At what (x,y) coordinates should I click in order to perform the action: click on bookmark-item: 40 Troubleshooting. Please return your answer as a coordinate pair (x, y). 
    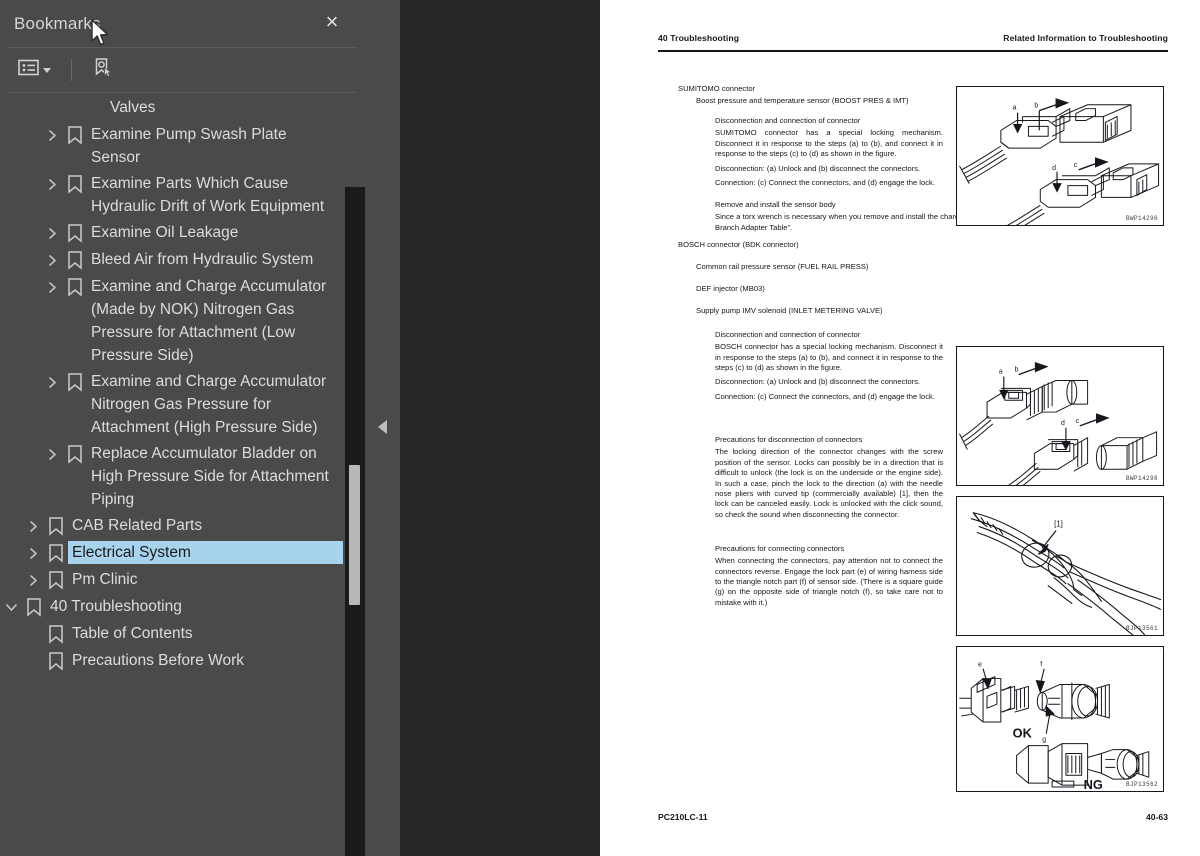
    Looking at the image, I should click on (171, 607).